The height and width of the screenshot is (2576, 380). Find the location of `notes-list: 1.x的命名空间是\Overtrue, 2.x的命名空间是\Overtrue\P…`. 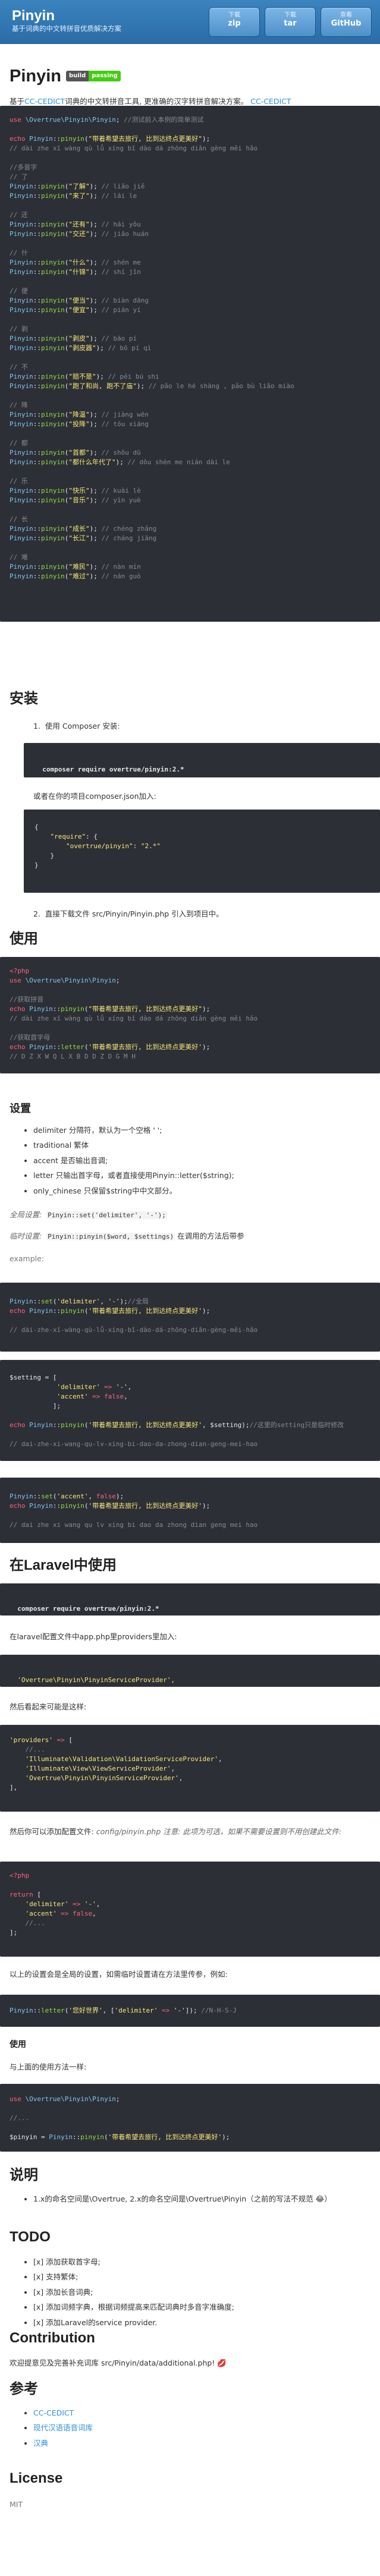

notes-list: 1.x的命名空间是\Overtrue, 2.x的命名空间是\Overtrue\P… is located at coordinates (190, 2200).